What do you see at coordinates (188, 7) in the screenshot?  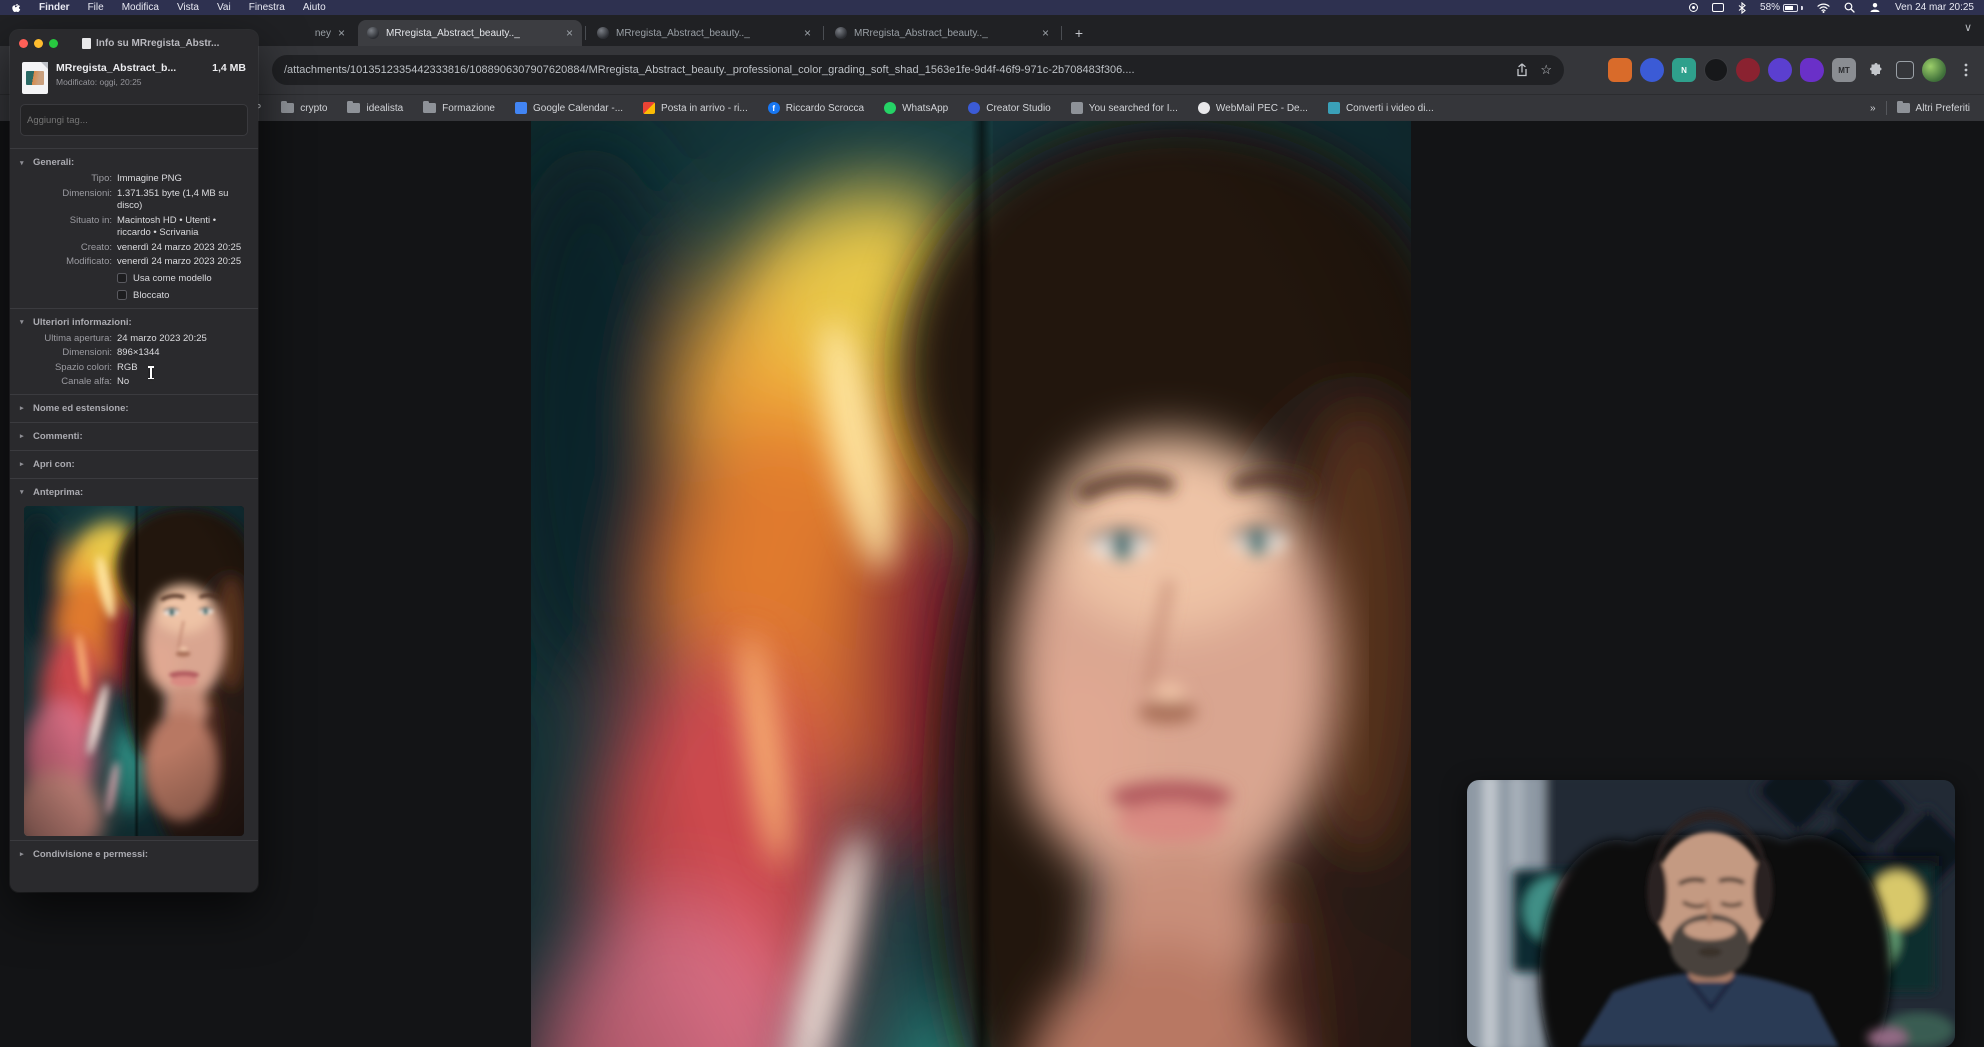 I see `menu-item-vista: Vista` at bounding box center [188, 7].